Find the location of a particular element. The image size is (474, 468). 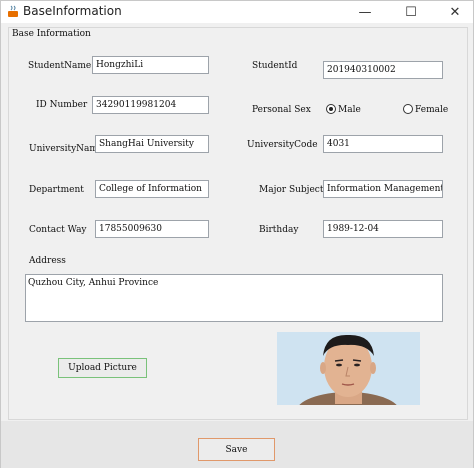

department-field: College of Information is located at coordinates (152, 189).